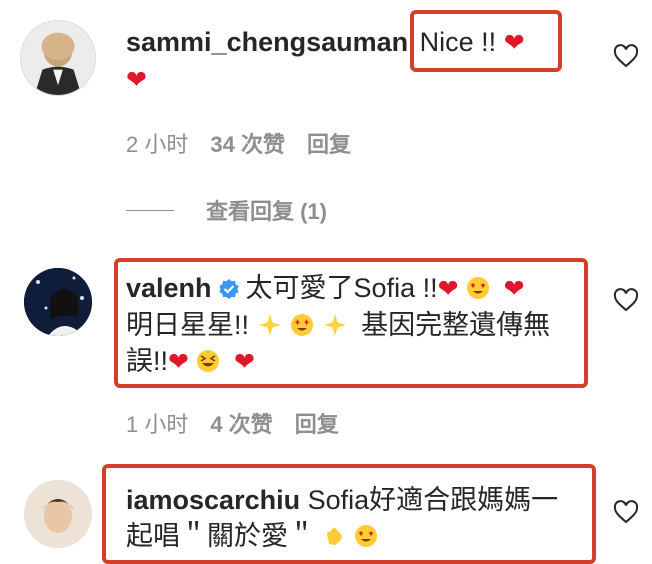  I want to click on avatar-sammi, so click(58, 58).